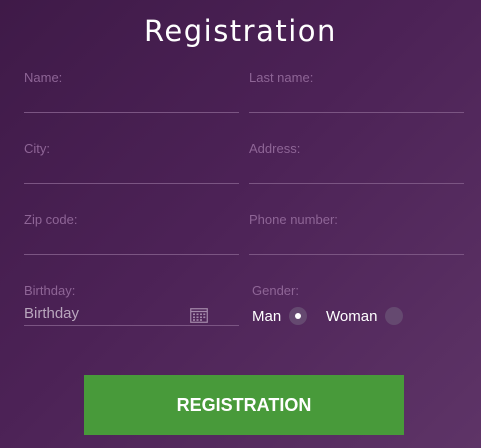 Image resolution: width=481 pixels, height=448 pixels. I want to click on phone-number-label: Phone number:, so click(293, 219).